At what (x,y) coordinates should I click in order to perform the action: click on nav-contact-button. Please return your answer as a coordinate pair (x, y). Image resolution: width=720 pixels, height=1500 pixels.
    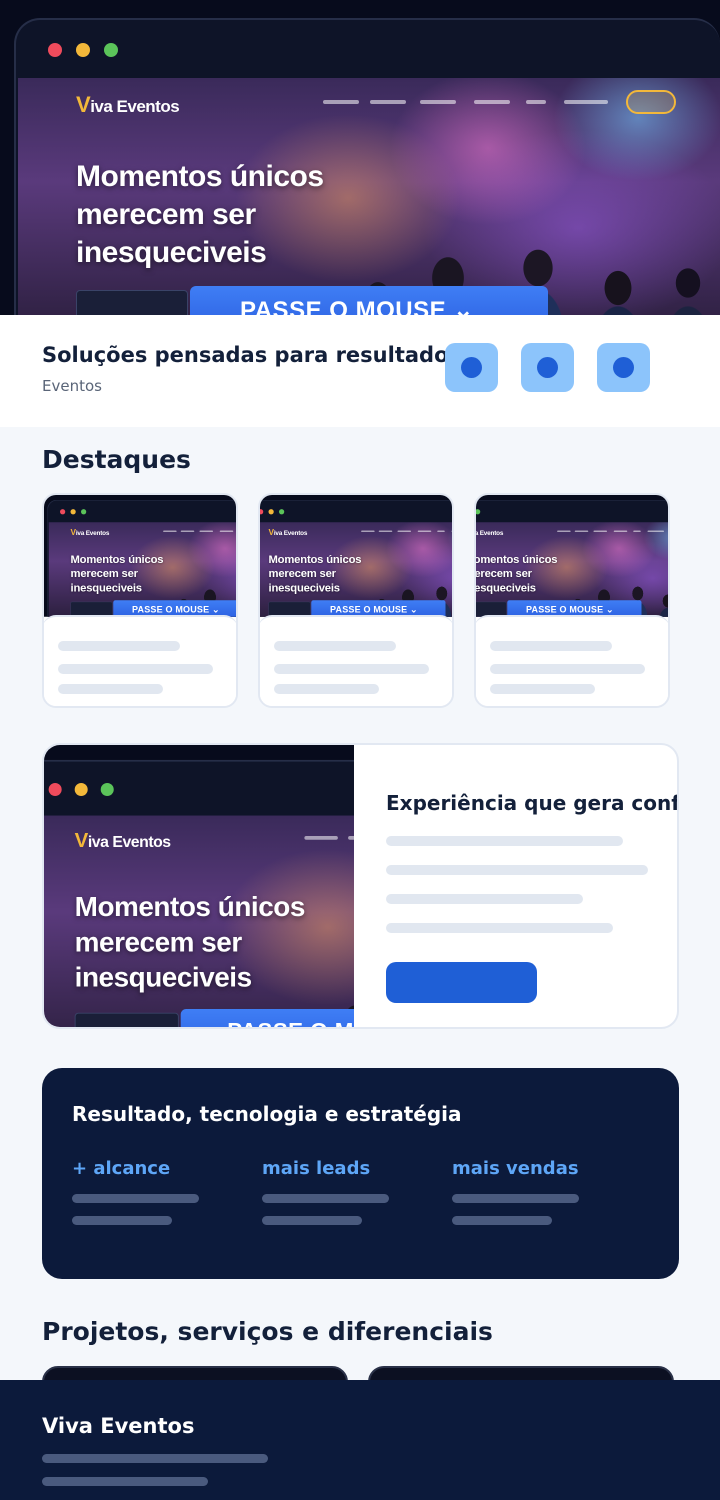
    Looking at the image, I should click on (651, 102).